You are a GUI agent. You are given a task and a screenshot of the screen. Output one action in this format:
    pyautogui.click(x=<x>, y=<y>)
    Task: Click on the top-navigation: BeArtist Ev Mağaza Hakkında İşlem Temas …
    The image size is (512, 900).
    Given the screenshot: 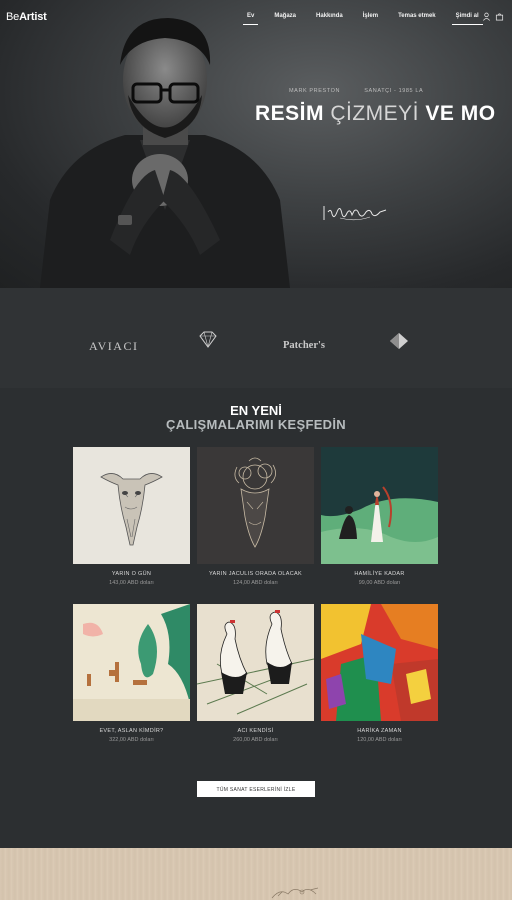 What is the action you would take?
    pyautogui.click(x=256, y=17)
    